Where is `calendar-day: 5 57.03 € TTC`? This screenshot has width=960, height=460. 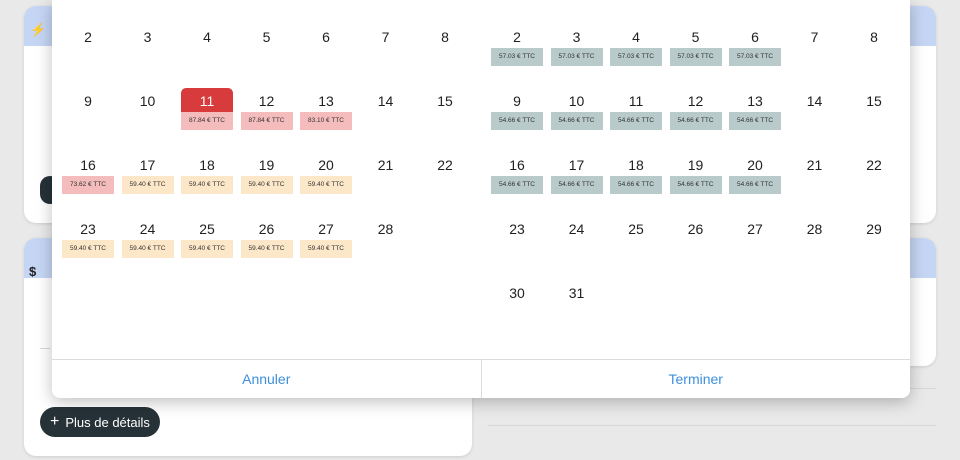 calendar-day: 5 57.03 € TTC is located at coordinates (696, 52).